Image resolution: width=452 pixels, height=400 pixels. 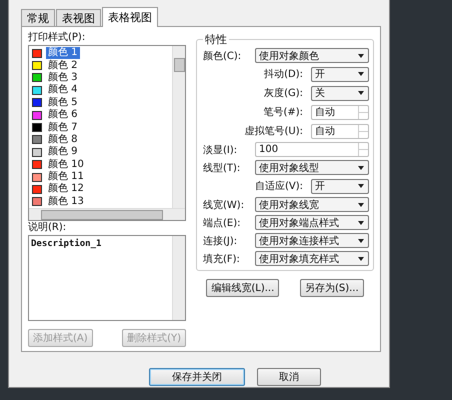 I want to click on property-label: 淡显(I):, so click(x=220, y=150).